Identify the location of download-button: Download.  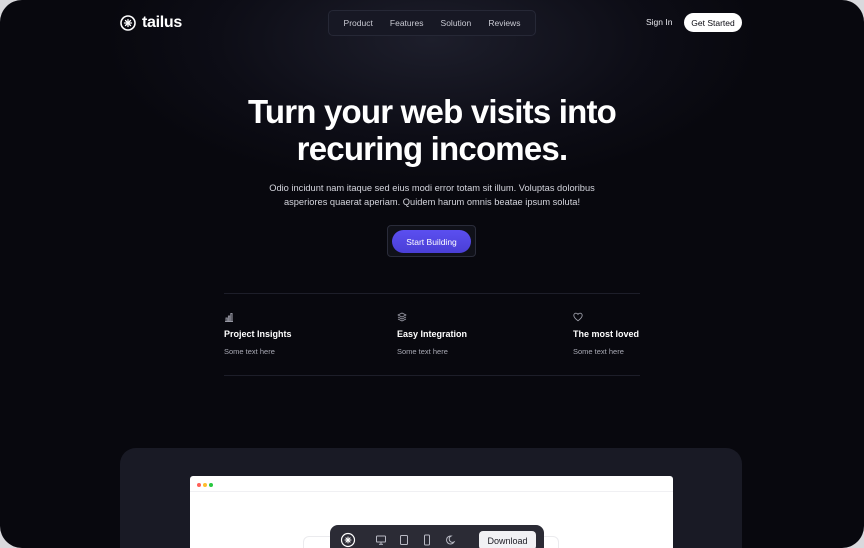
(507, 539).